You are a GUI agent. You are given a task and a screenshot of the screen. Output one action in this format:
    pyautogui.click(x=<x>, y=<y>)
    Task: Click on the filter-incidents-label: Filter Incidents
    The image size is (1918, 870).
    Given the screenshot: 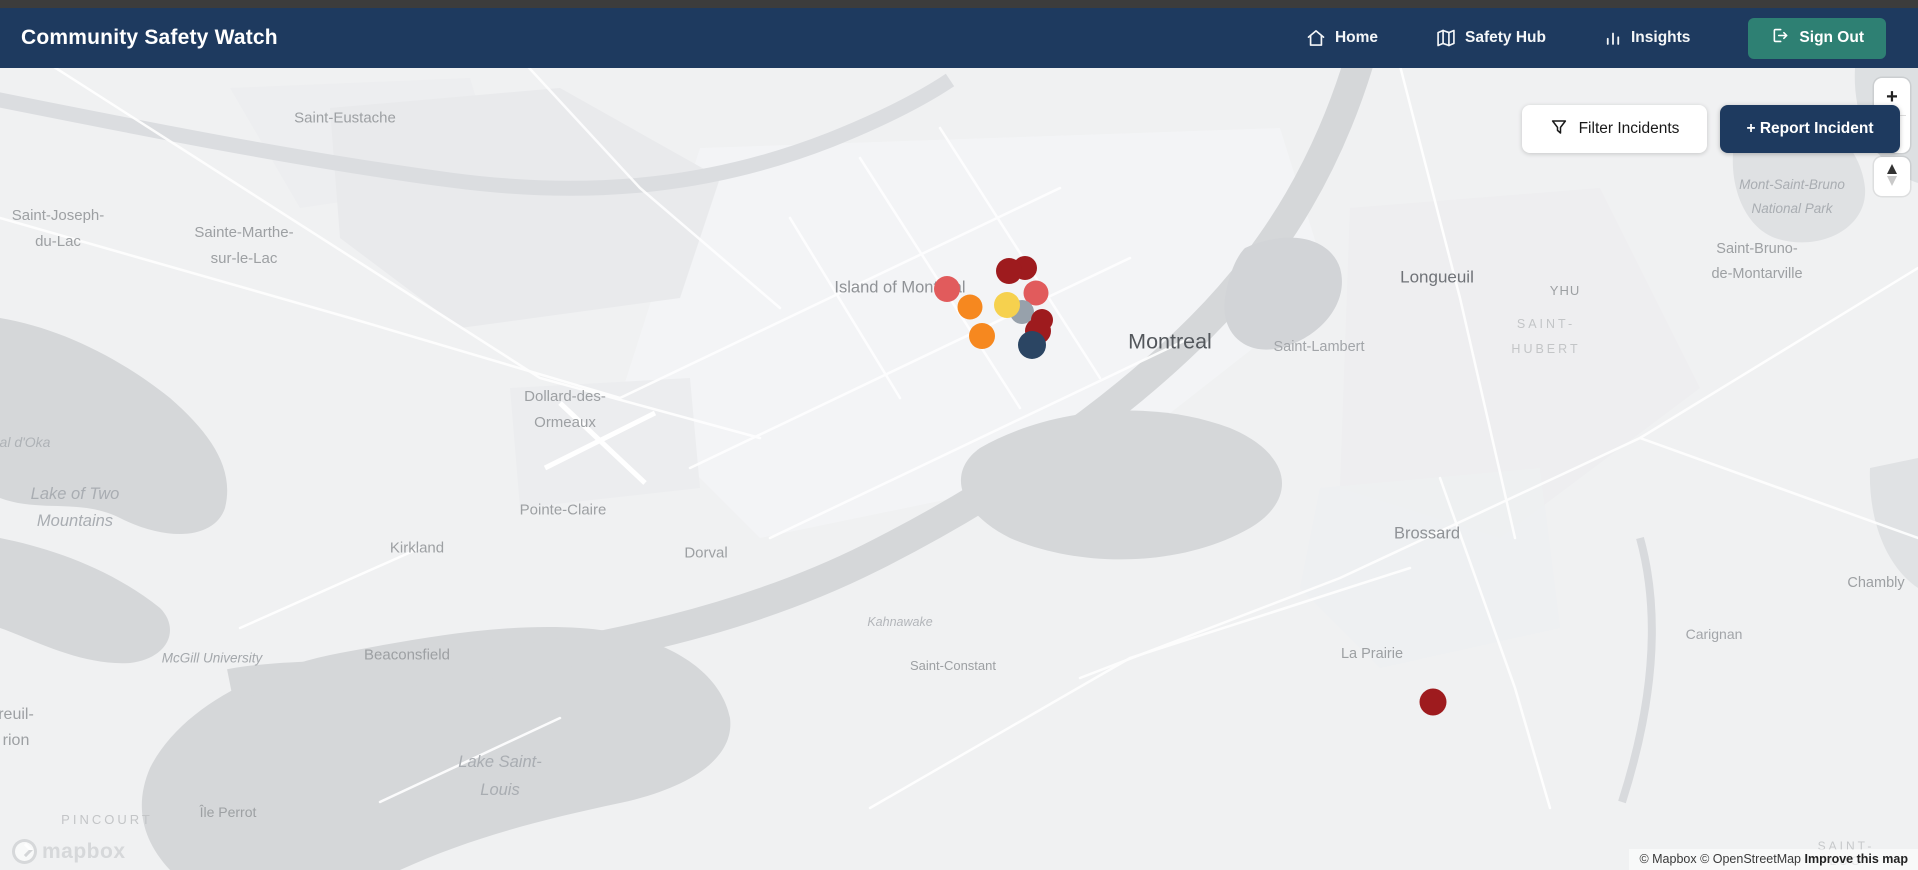 What is the action you would take?
    pyautogui.click(x=1629, y=128)
    